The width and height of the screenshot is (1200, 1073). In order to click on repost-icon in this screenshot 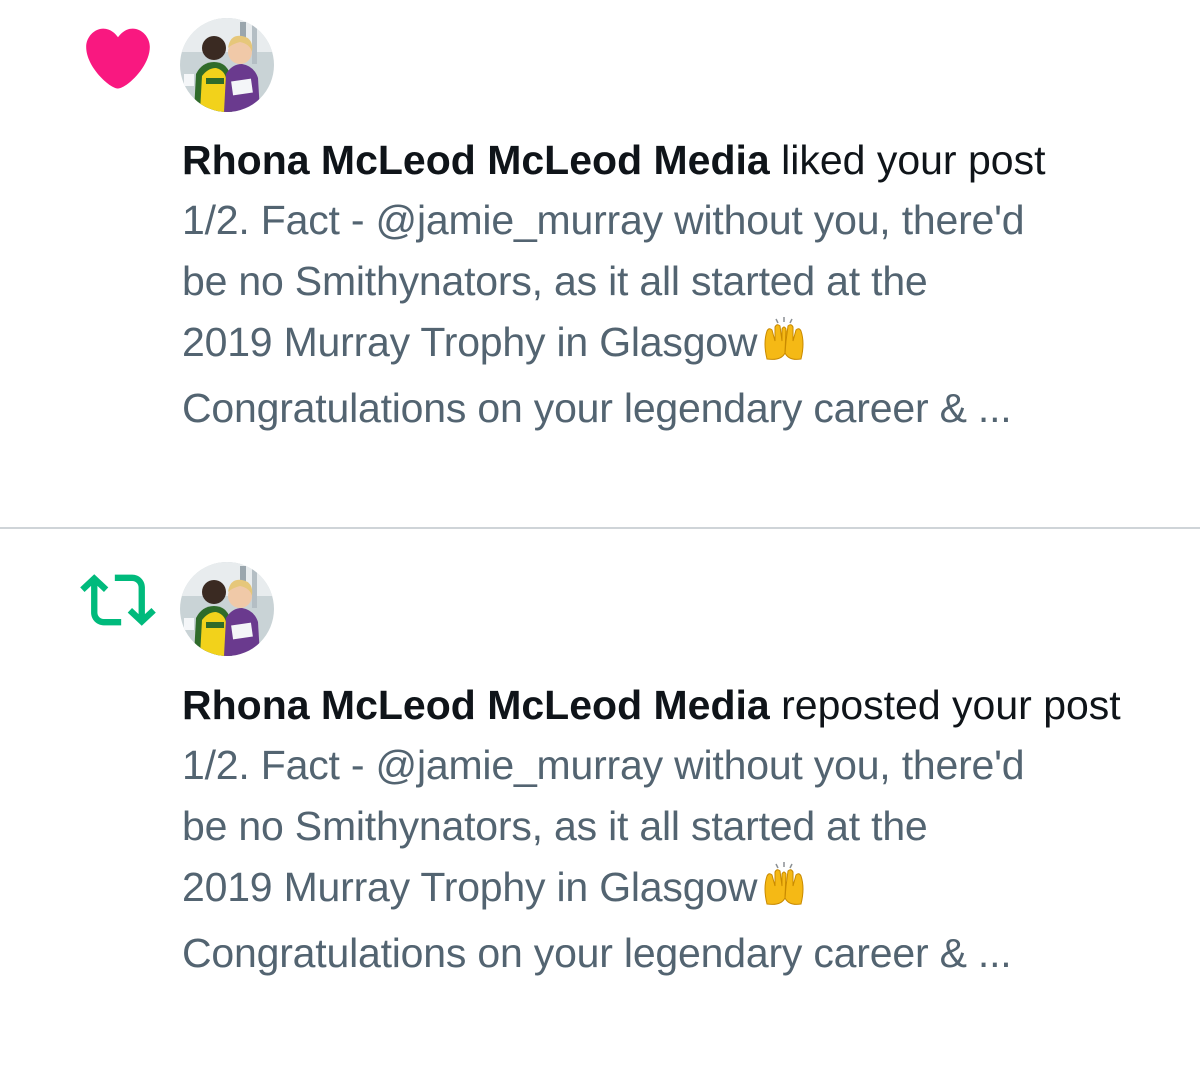, I will do `click(118, 600)`.